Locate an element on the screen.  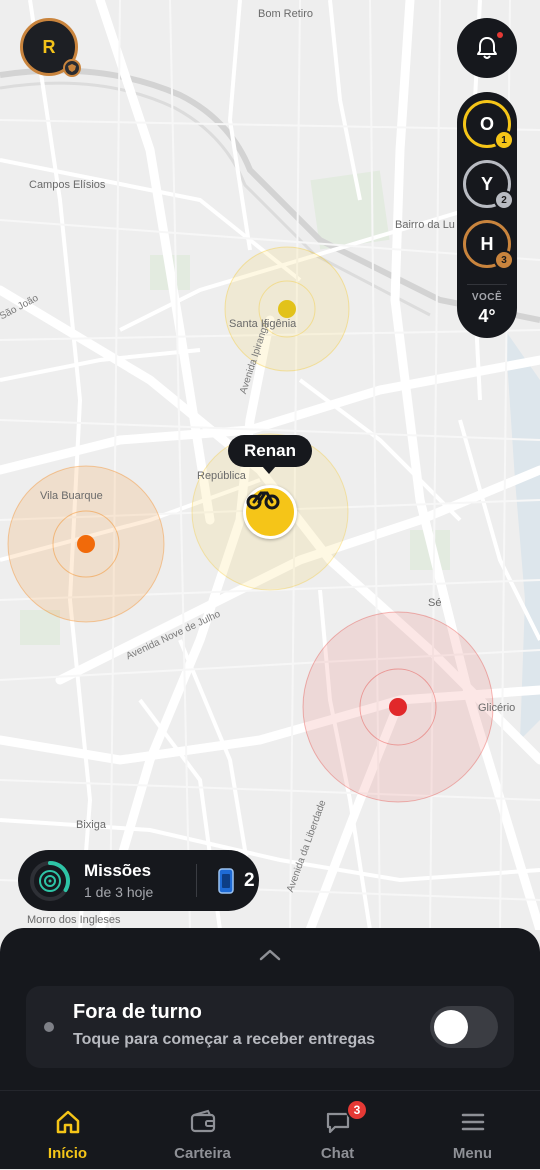
rank-position-badge: 2 is located at coordinates (504, 200).